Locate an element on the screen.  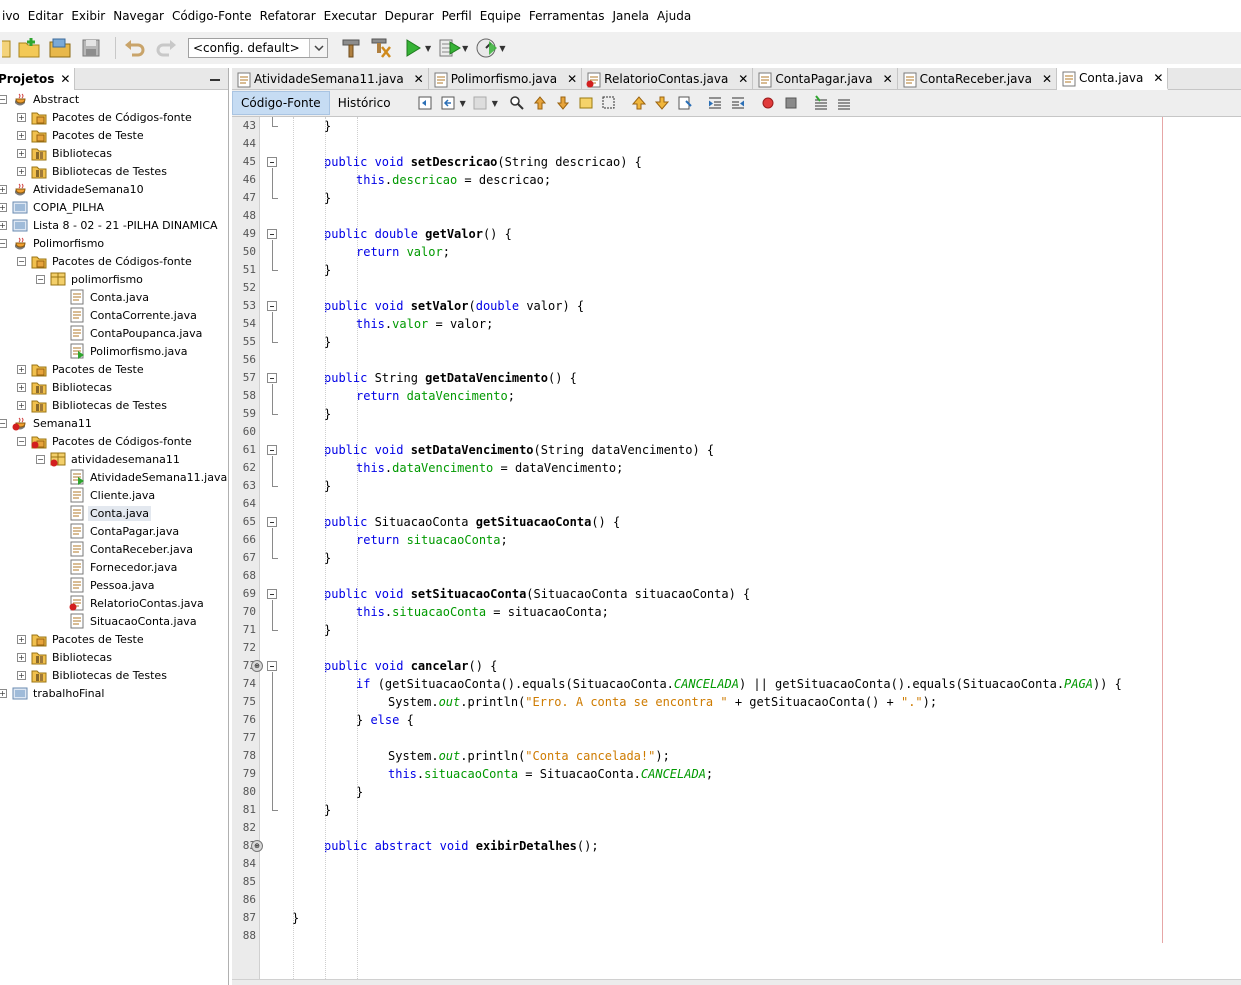
menu-item: Código-Fonte is located at coordinates (212, 16).